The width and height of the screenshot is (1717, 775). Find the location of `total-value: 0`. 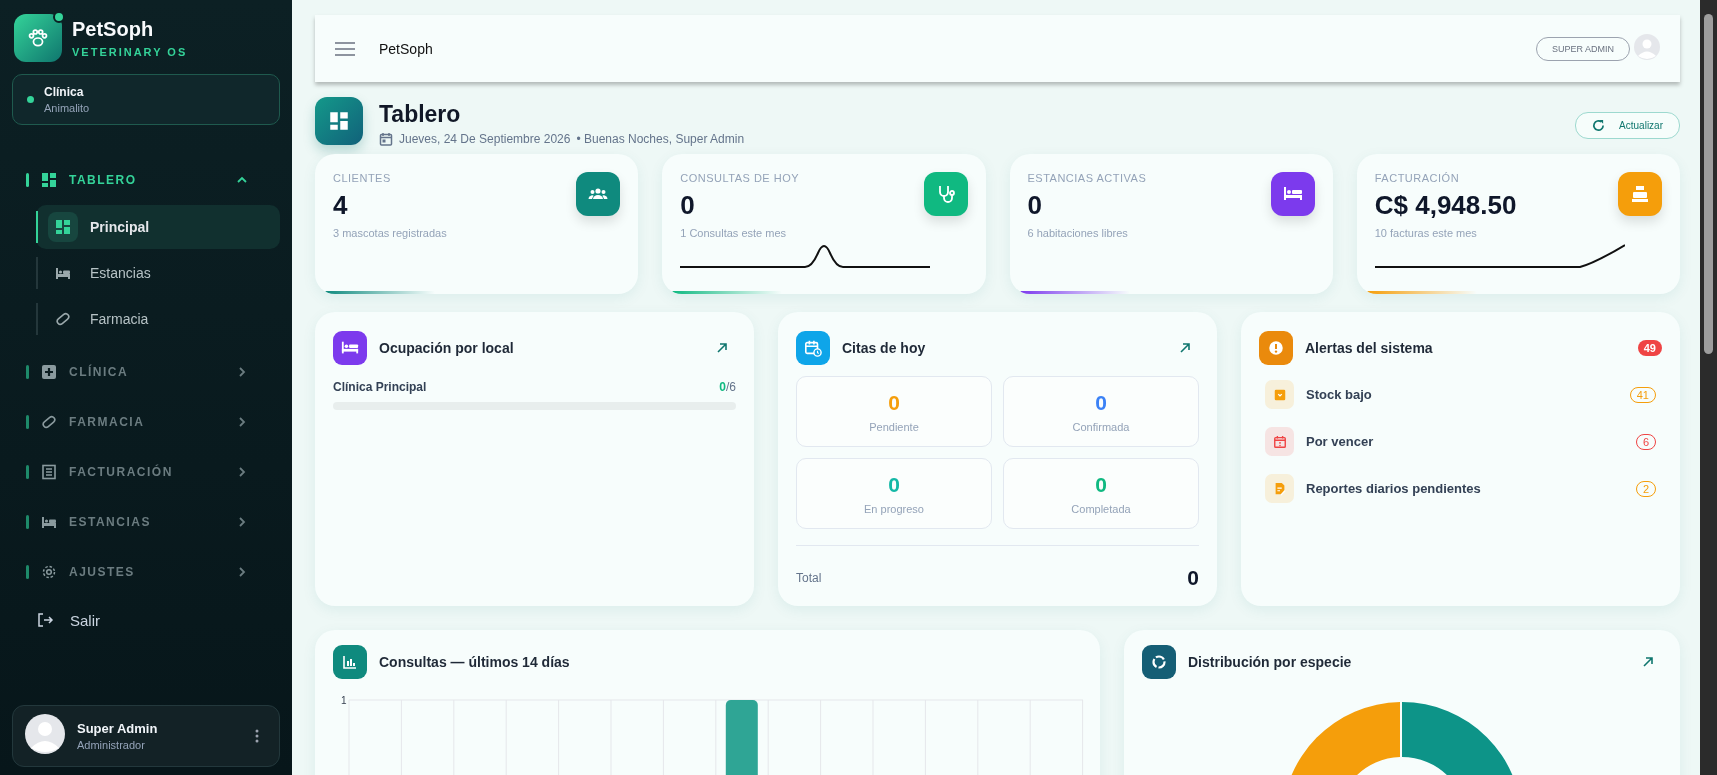

total-value: 0 is located at coordinates (1193, 578).